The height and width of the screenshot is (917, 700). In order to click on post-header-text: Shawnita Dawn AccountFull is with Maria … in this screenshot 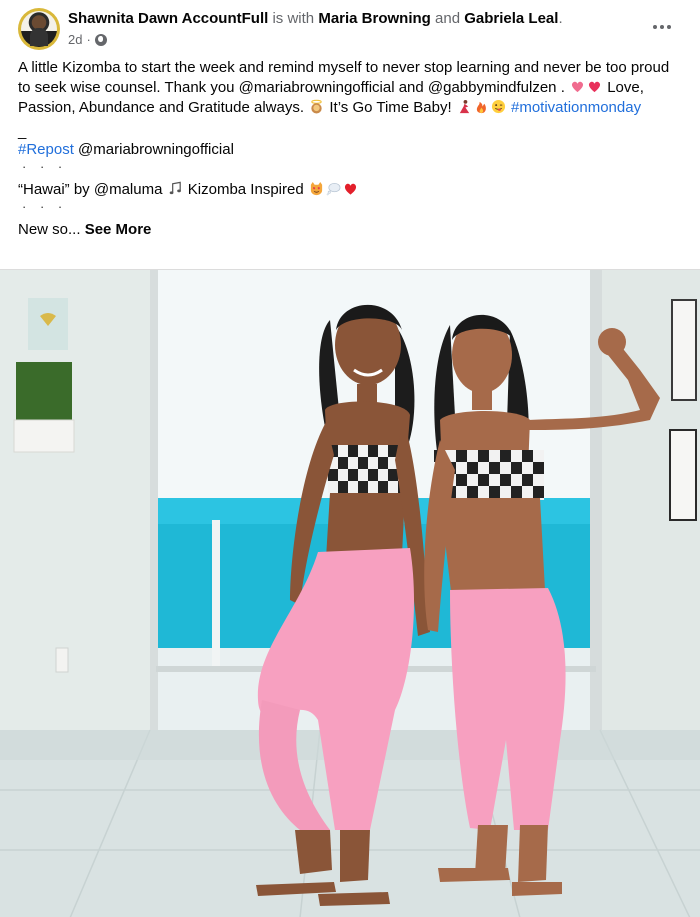, I will do `click(315, 19)`.